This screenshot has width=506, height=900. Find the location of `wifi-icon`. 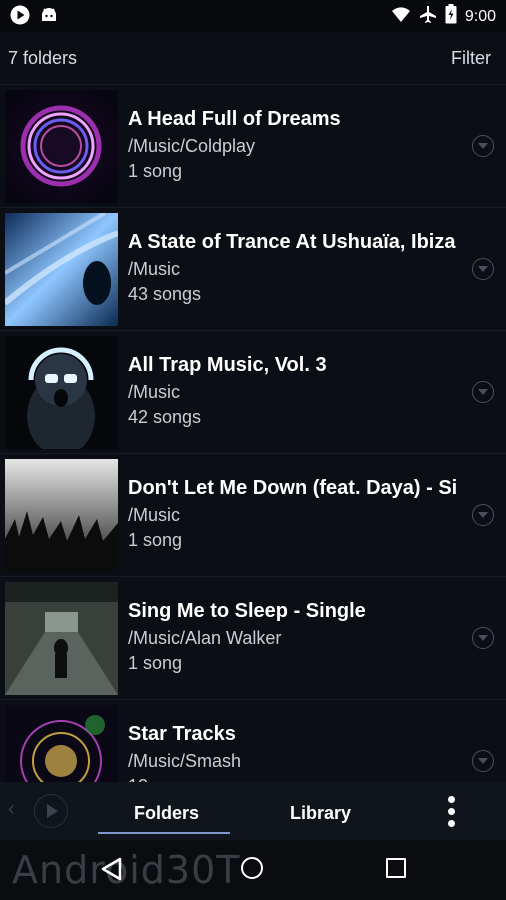

wifi-icon is located at coordinates (401, 16).